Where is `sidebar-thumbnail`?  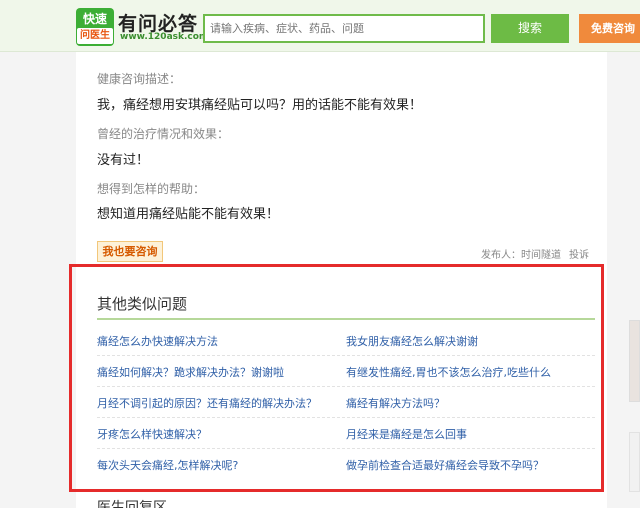 sidebar-thumbnail is located at coordinates (634, 361).